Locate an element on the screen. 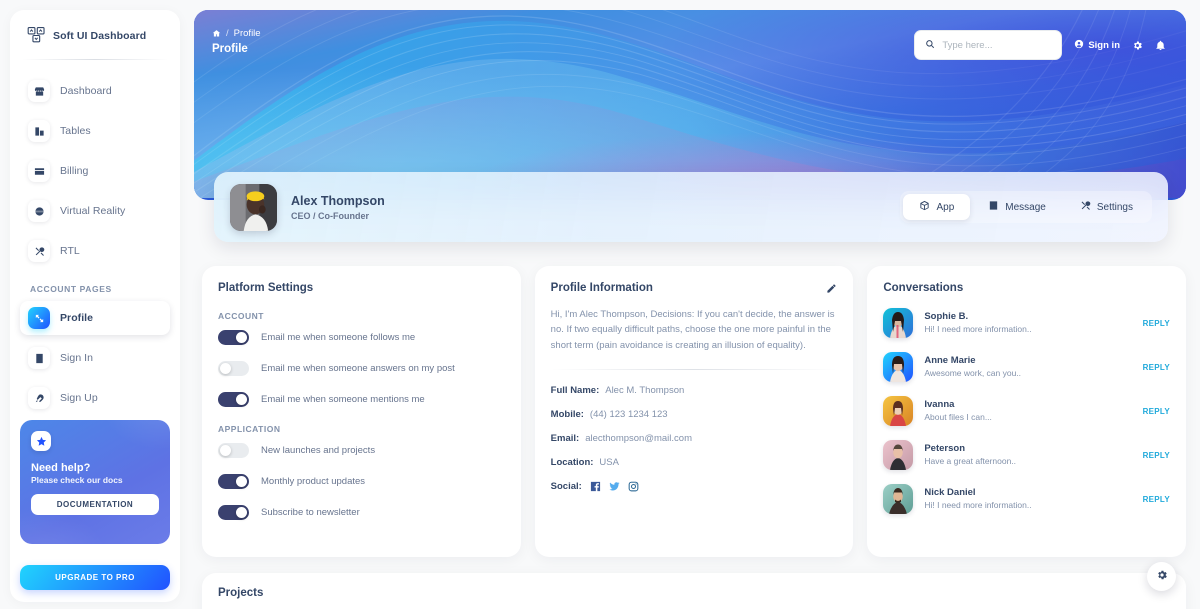 The image size is (1200, 609). sidebar-item-label: Profile is located at coordinates (77, 318).